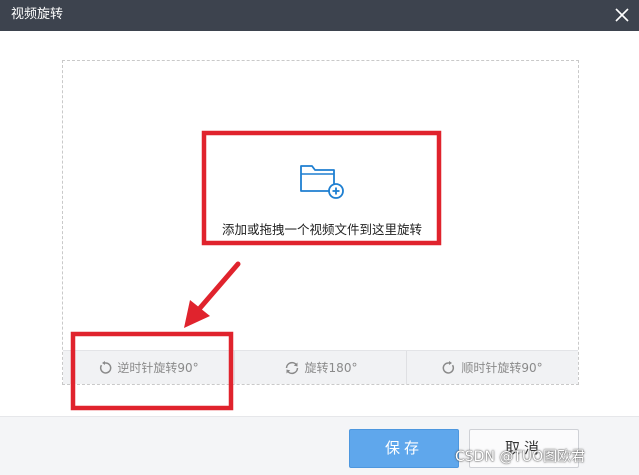  What do you see at coordinates (448, 367) in the screenshot?
I see `rotate-right-icon` at bounding box center [448, 367].